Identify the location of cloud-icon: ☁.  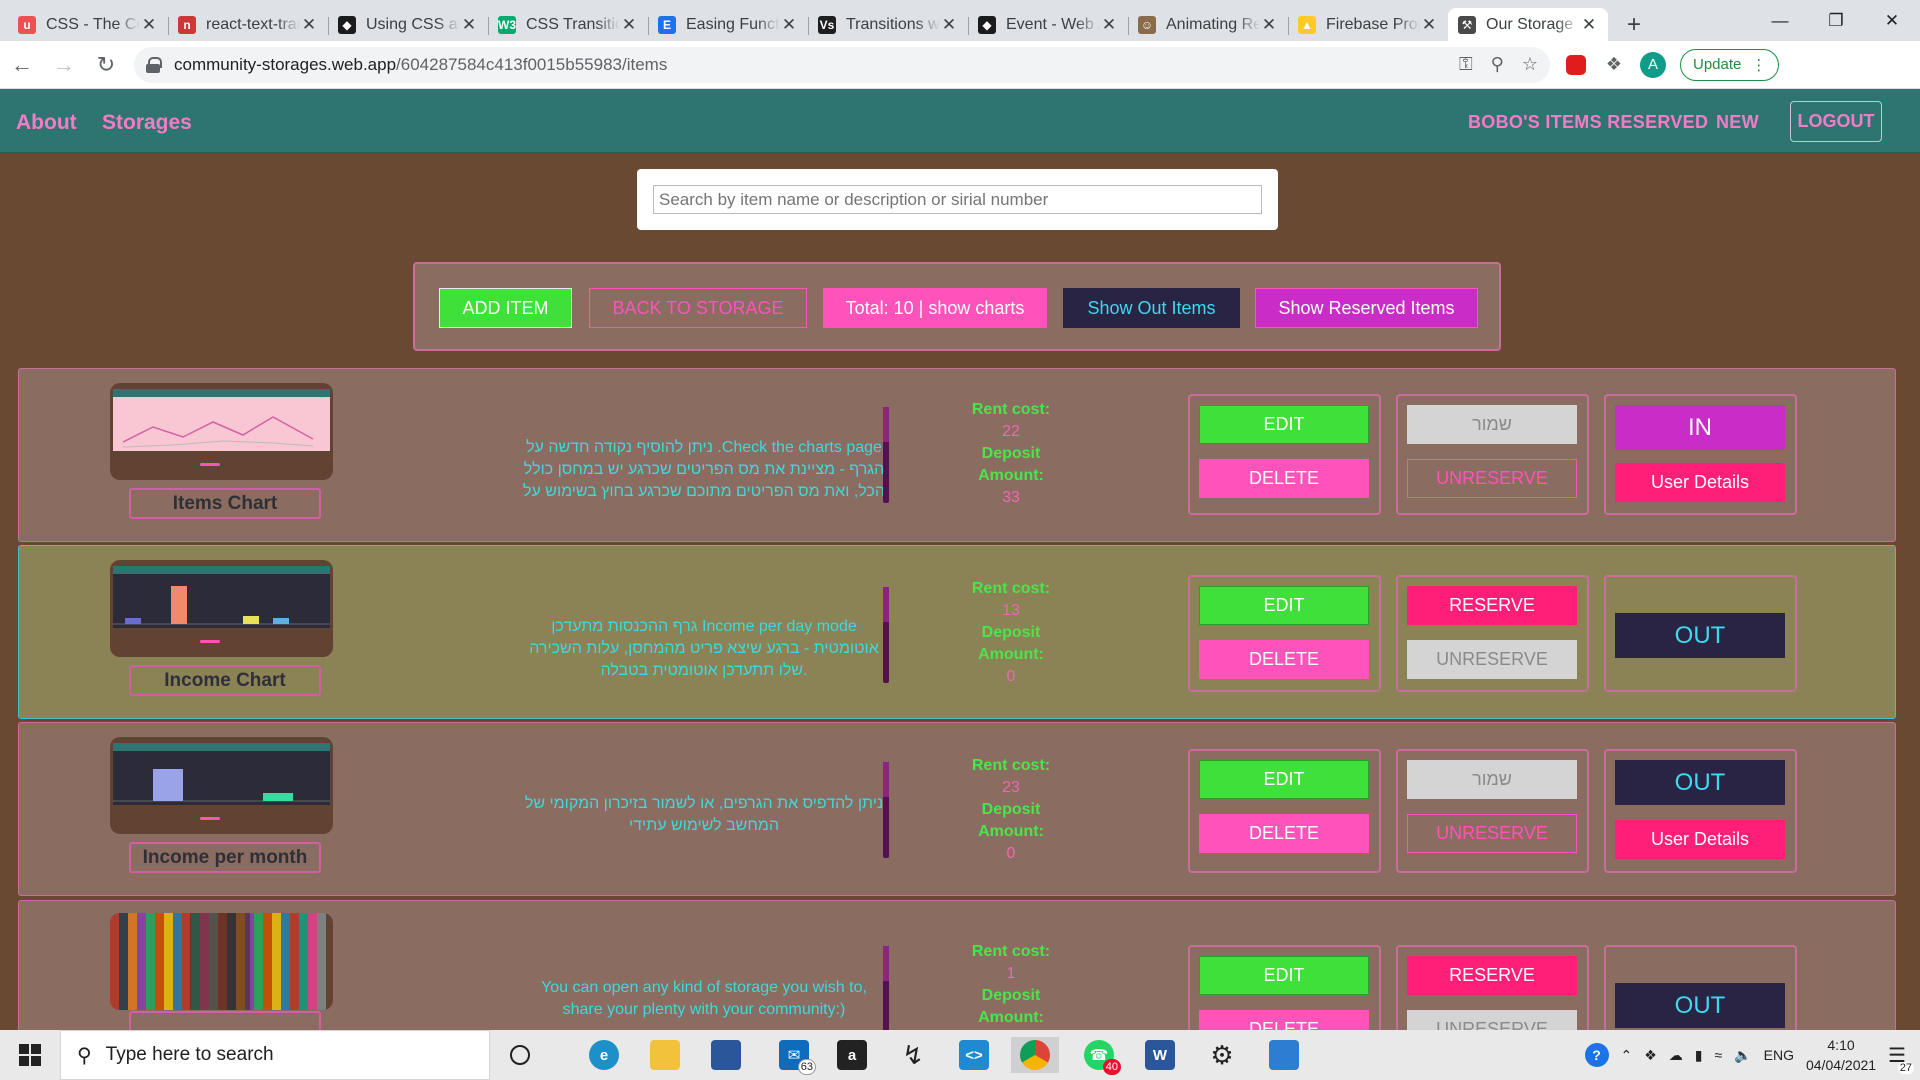
(1676, 1055).